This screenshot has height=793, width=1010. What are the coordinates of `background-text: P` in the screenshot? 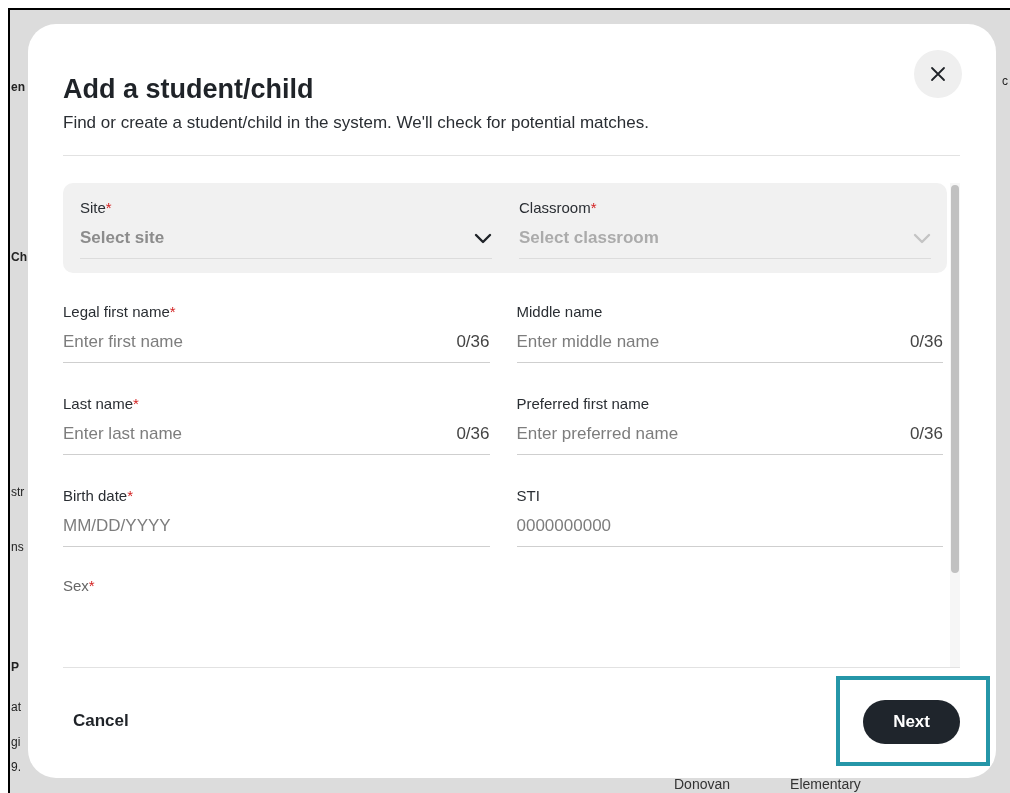 It's located at (15, 667).